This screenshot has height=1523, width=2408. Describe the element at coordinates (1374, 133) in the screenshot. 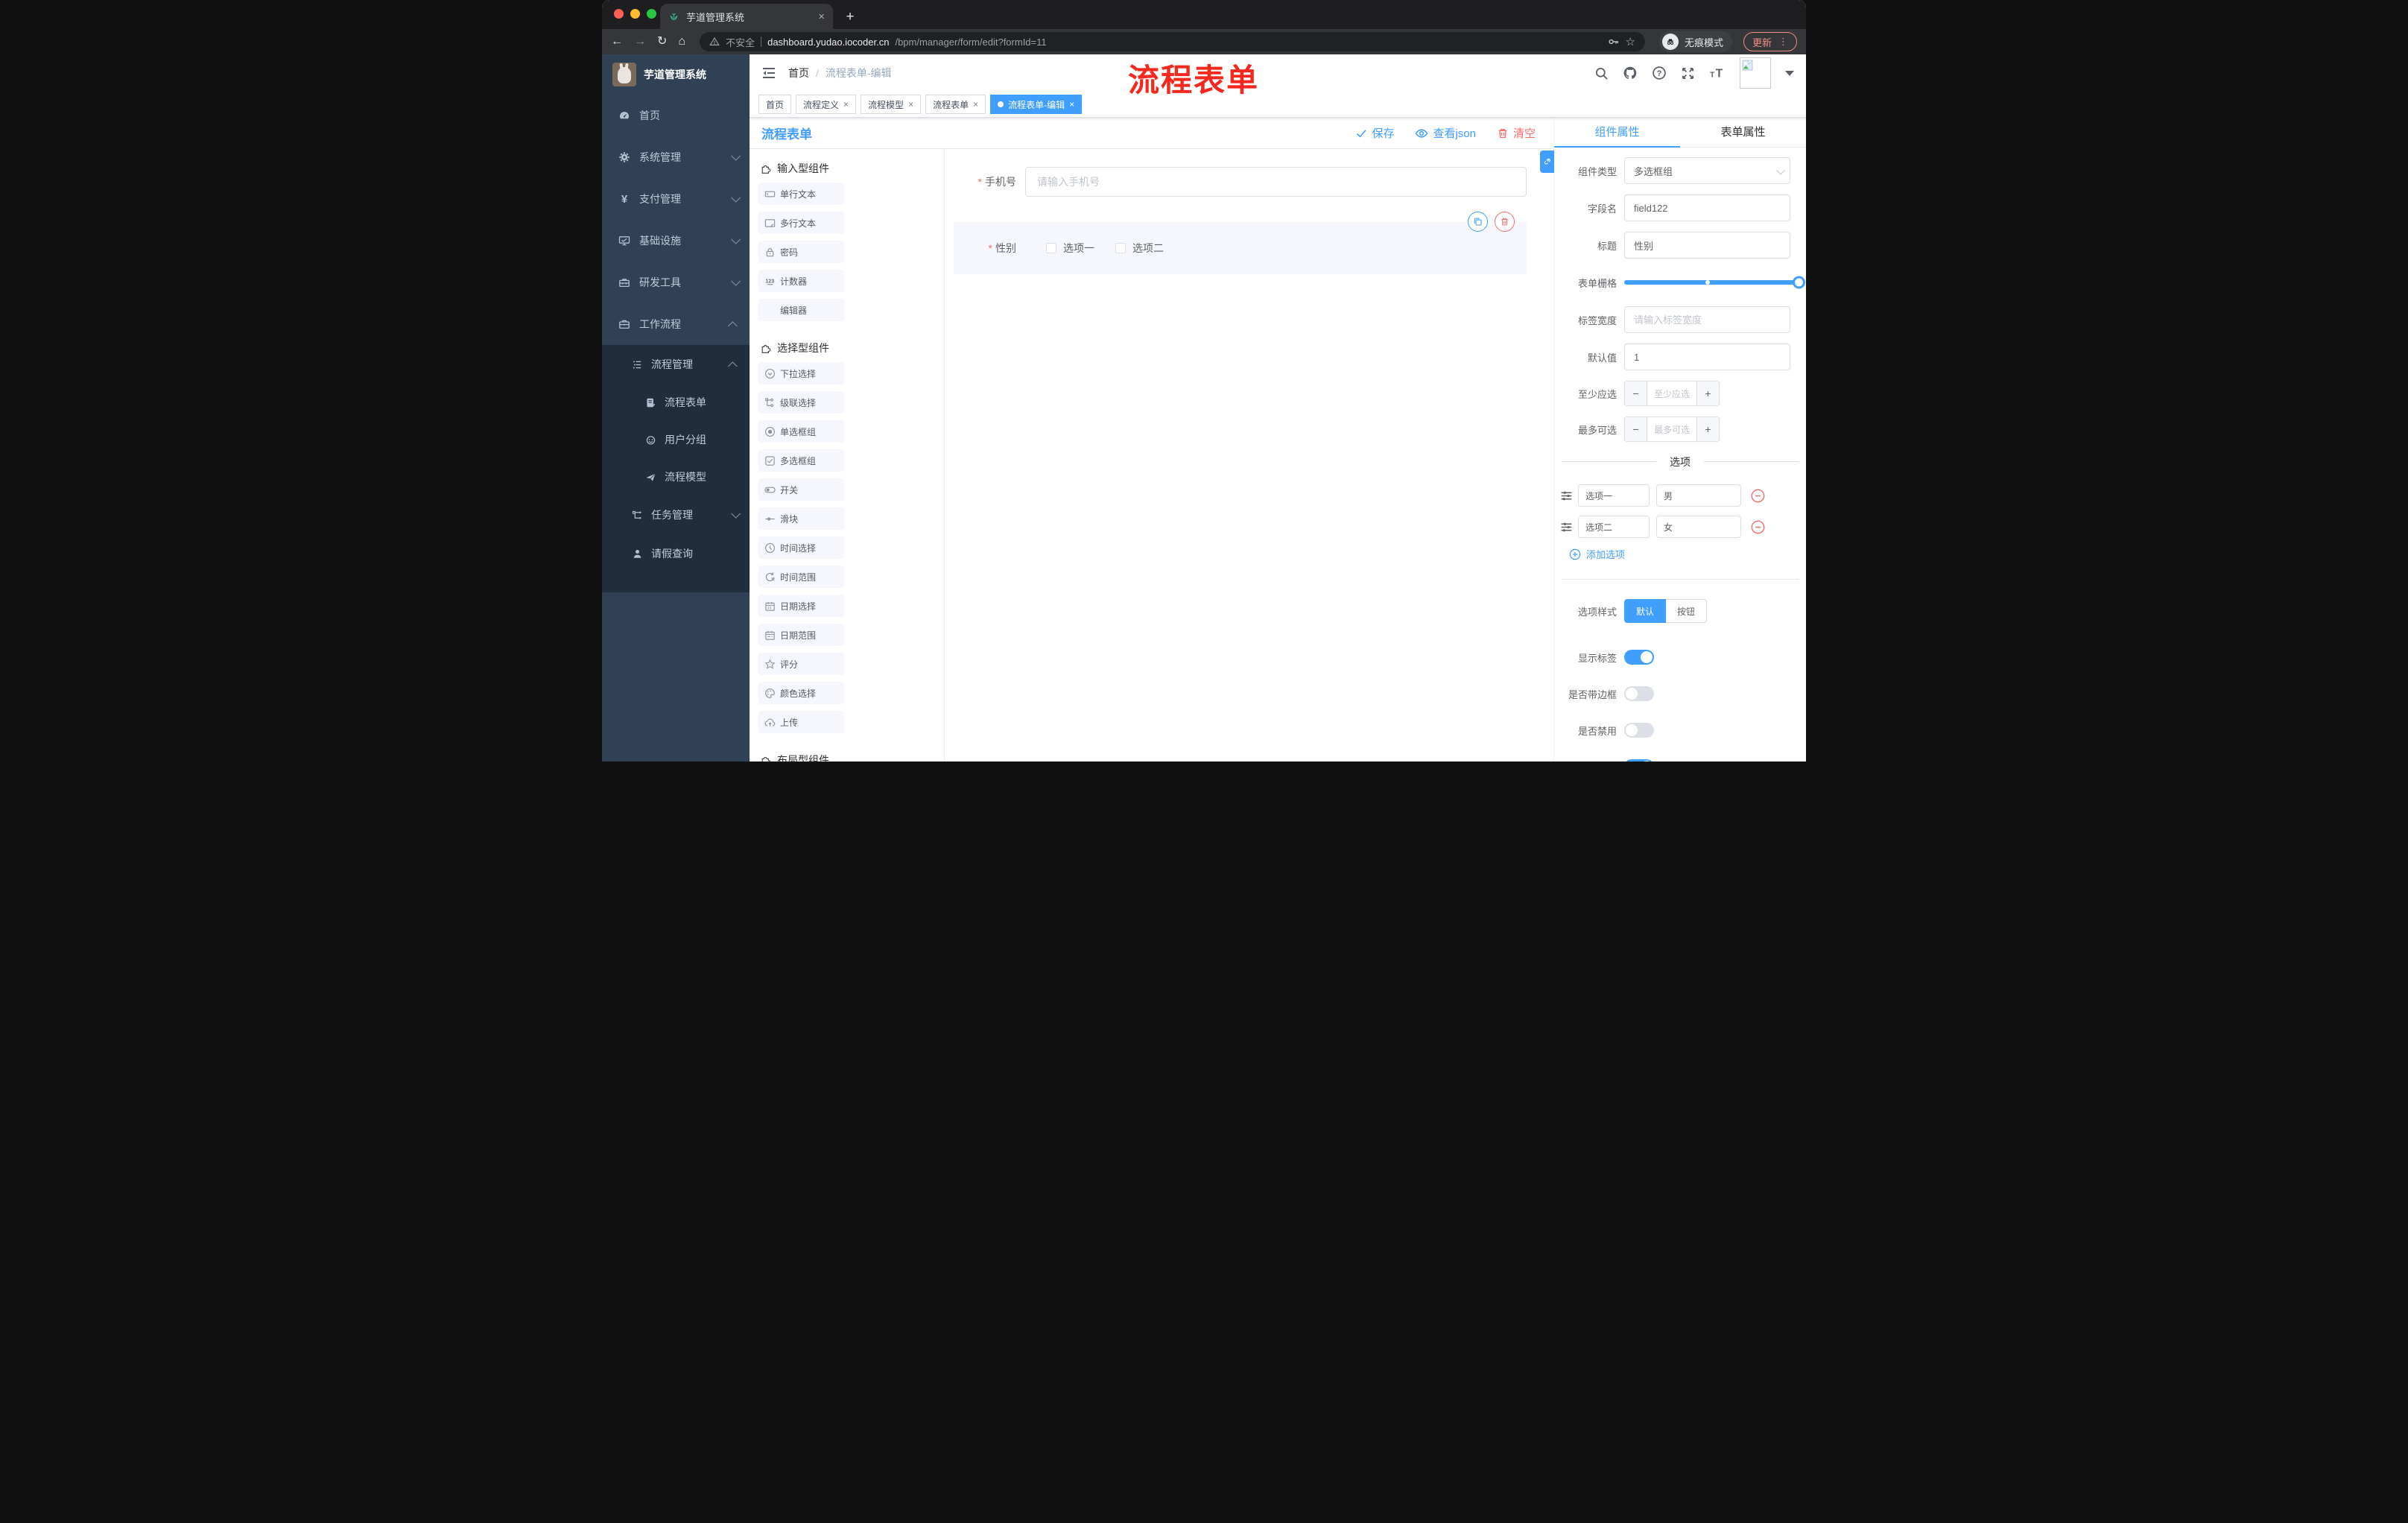

I see `save-button: 保存` at that location.